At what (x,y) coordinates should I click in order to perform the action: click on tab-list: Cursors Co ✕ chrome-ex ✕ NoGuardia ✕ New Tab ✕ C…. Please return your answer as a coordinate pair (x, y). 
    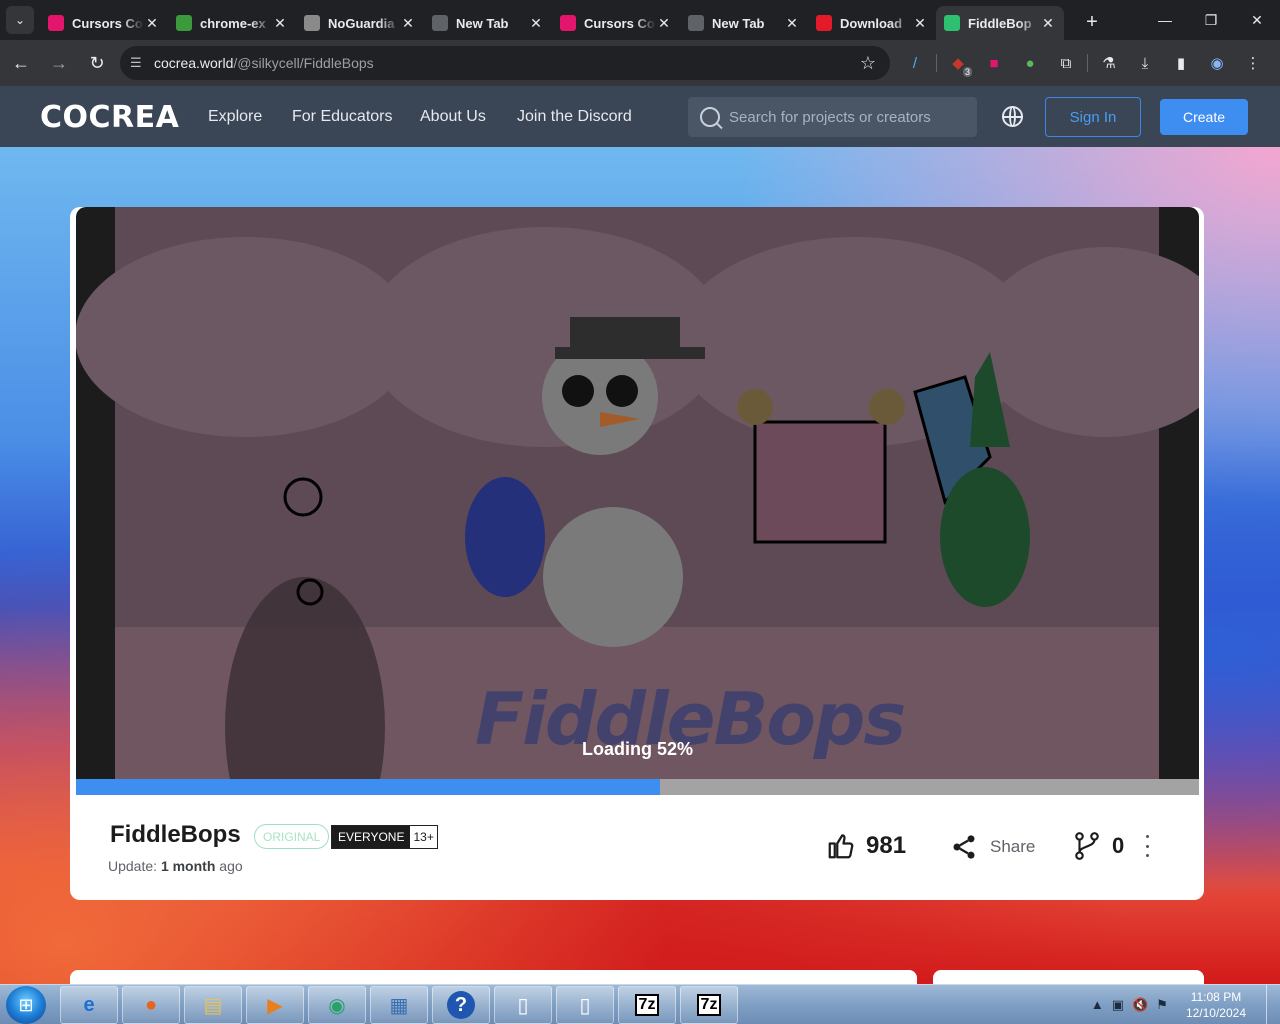
    Looking at the image, I should click on (552, 23).